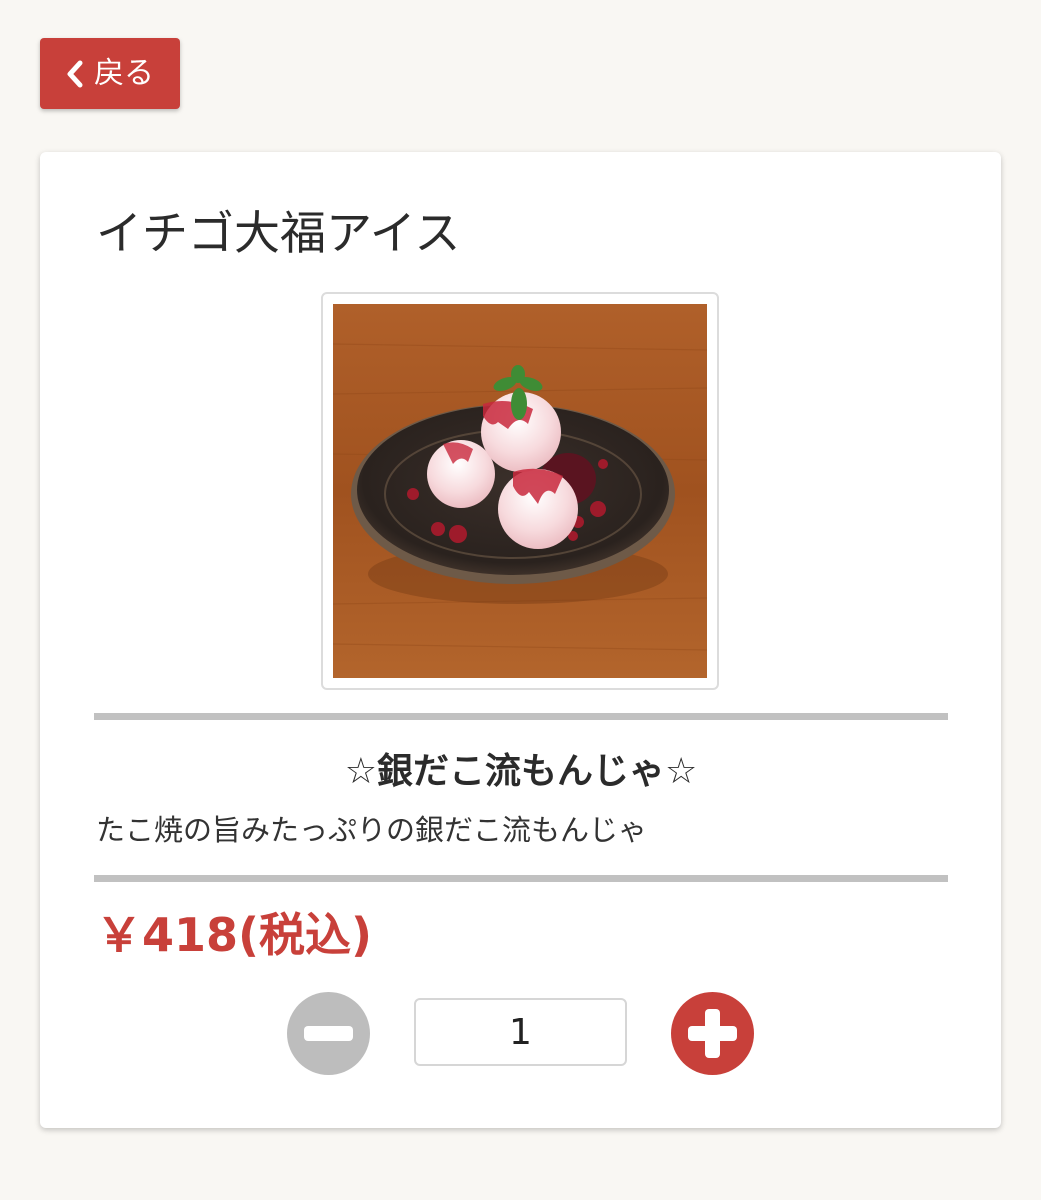 This screenshot has width=1041, height=1200. What do you see at coordinates (278, 233) in the screenshot?
I see `product-title: イチゴ大福アイス` at bounding box center [278, 233].